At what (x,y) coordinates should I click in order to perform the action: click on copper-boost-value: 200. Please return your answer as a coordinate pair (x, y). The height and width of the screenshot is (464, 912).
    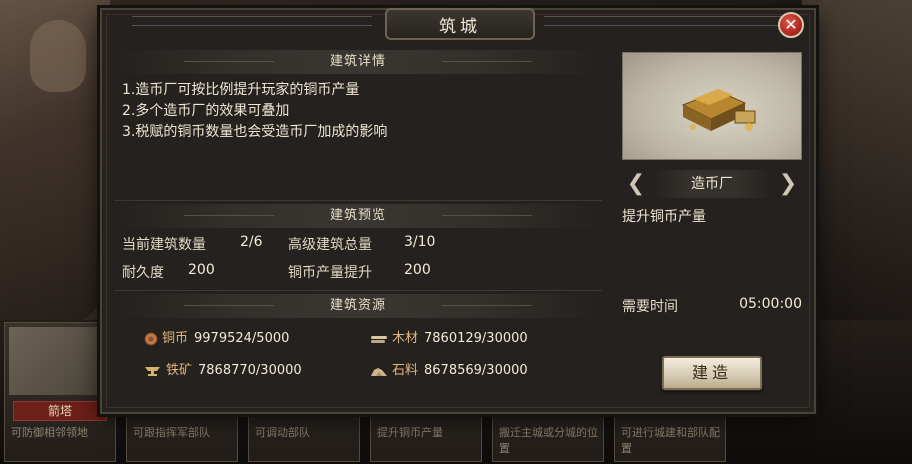
    Looking at the image, I should click on (417, 270).